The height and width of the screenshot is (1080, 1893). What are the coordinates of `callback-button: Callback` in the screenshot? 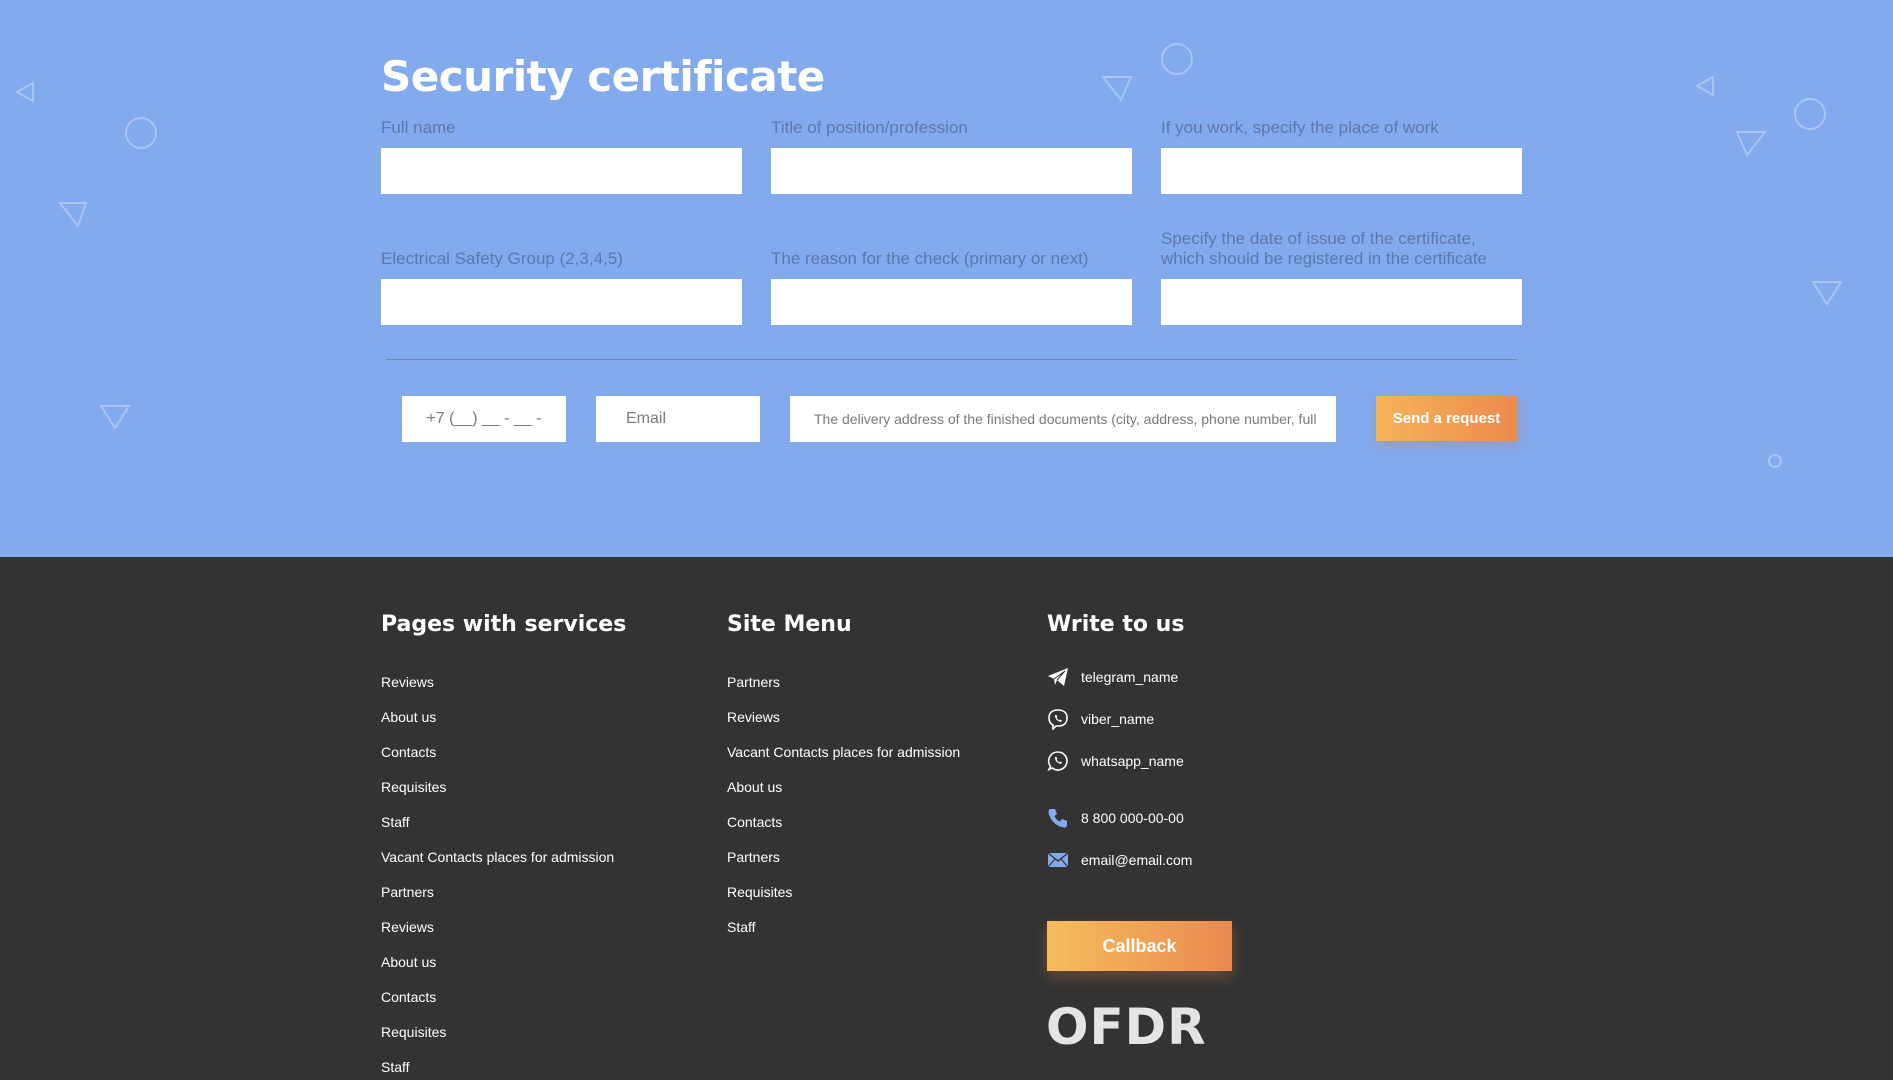 It's located at (1139, 946).